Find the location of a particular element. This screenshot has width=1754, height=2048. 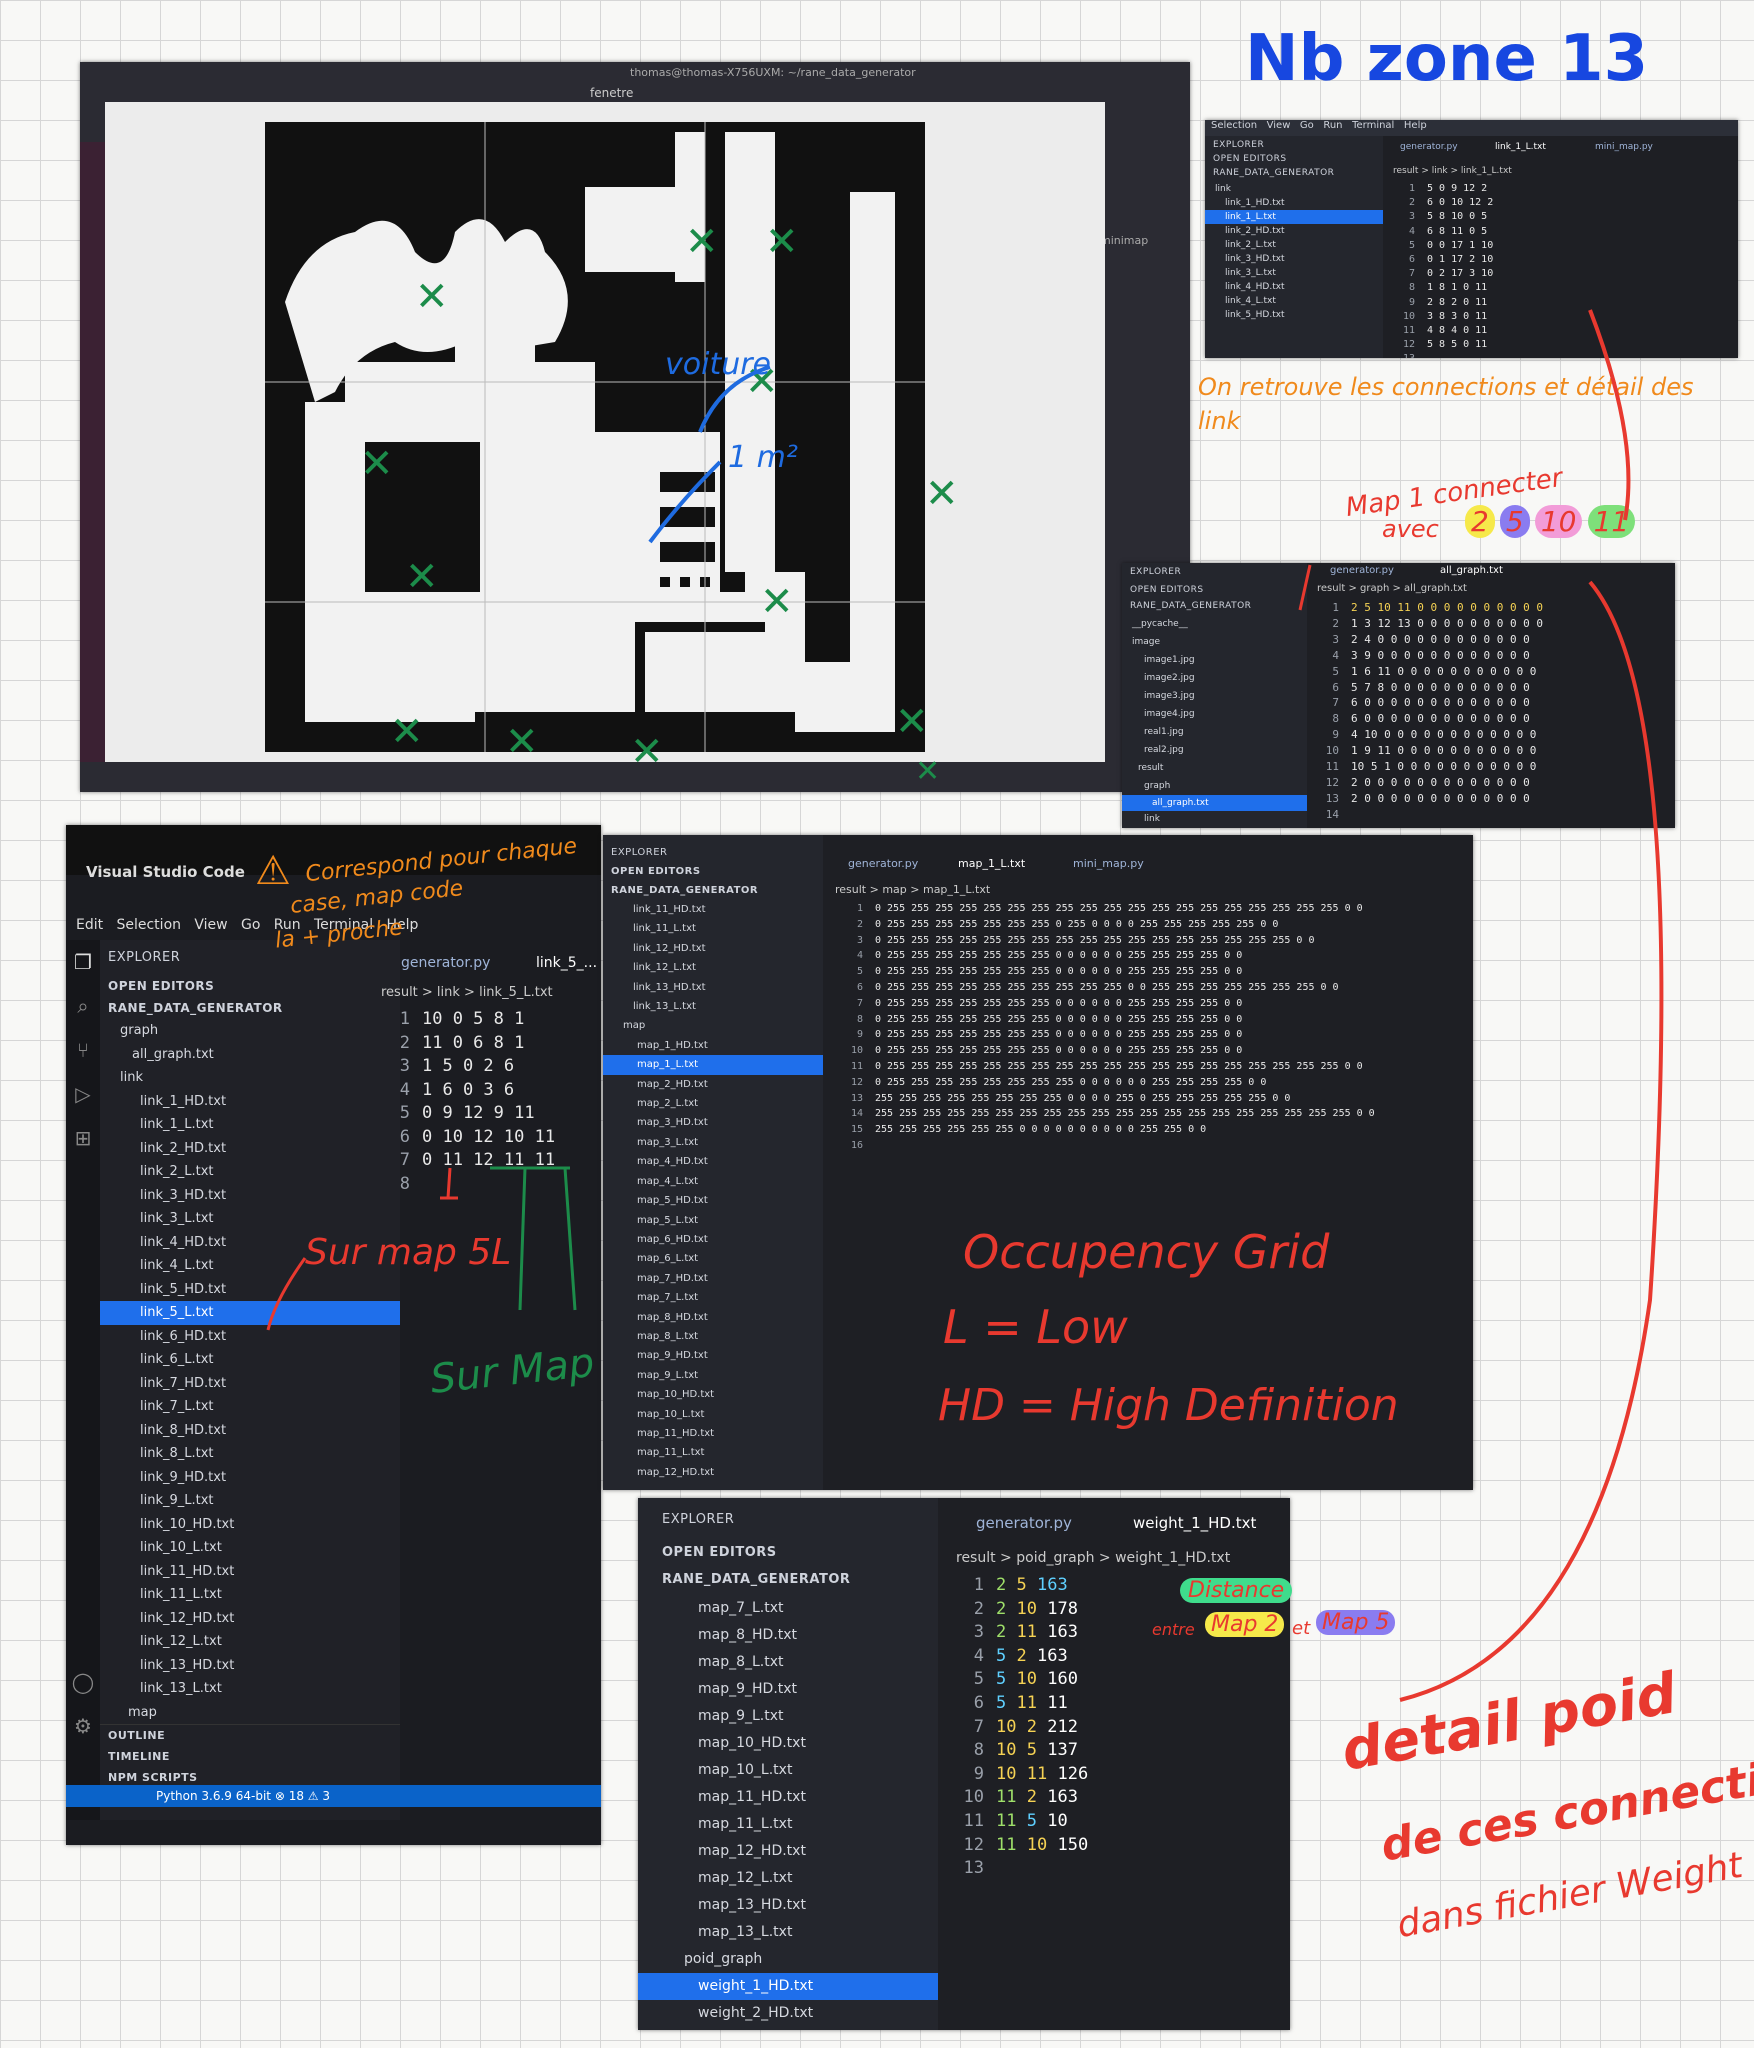

file-item: link_12_HD.txt is located at coordinates (713, 948).